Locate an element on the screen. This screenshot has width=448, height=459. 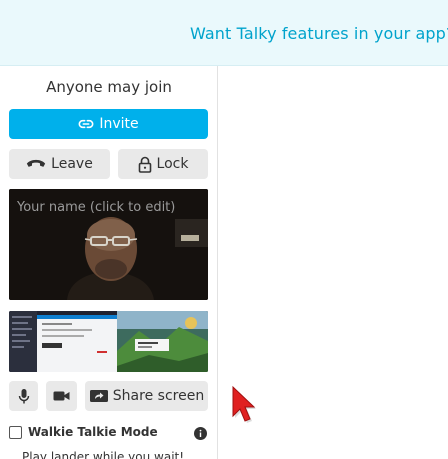
toggle-camera-button is located at coordinates (61, 396).